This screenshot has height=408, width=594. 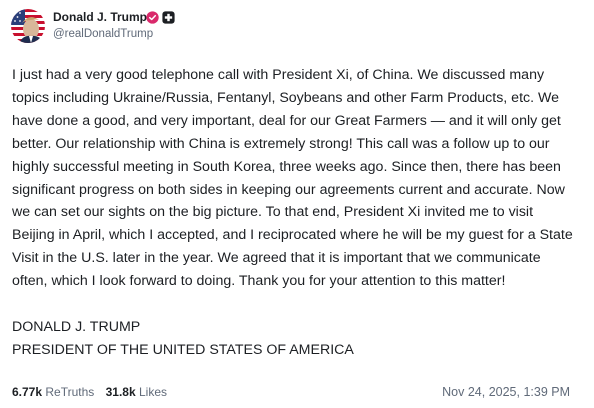 I want to click on affiliation-badge-icon, so click(x=168, y=17).